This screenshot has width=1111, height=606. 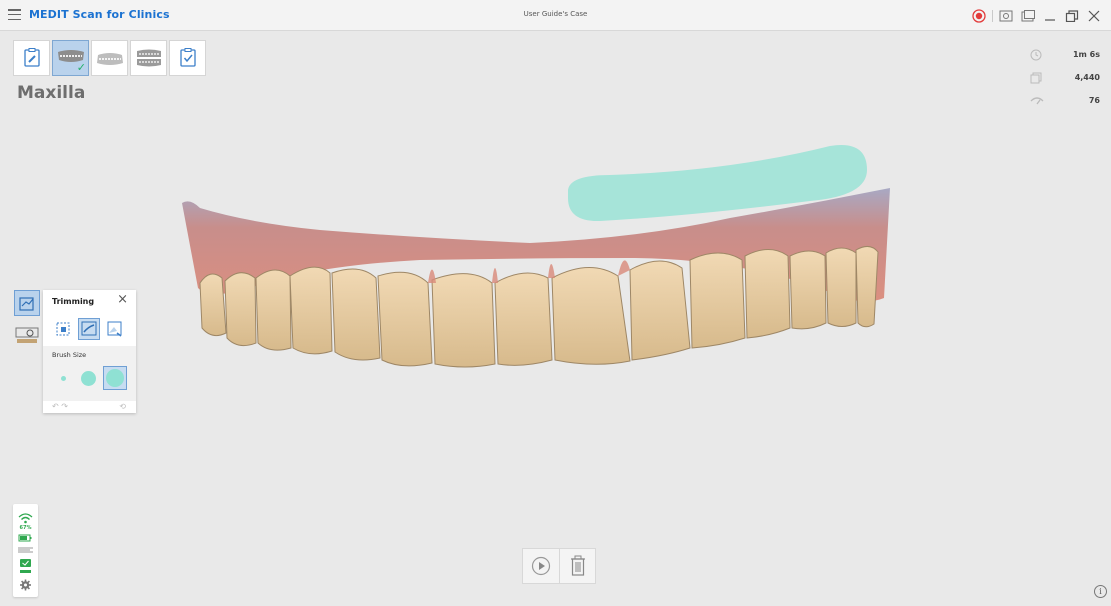 What do you see at coordinates (1086, 54) in the screenshot?
I see `scan-time: 1m 6s` at bounding box center [1086, 54].